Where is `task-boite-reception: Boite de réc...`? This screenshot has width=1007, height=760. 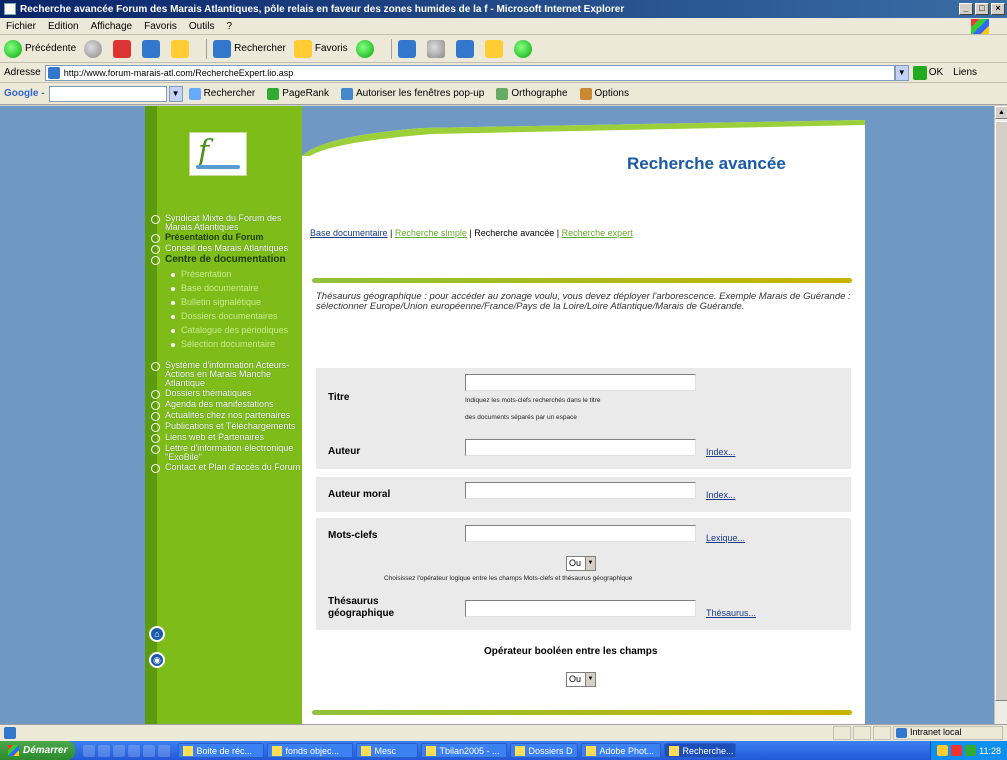 task-boite-reception: Boite de réc... is located at coordinates (221, 750).